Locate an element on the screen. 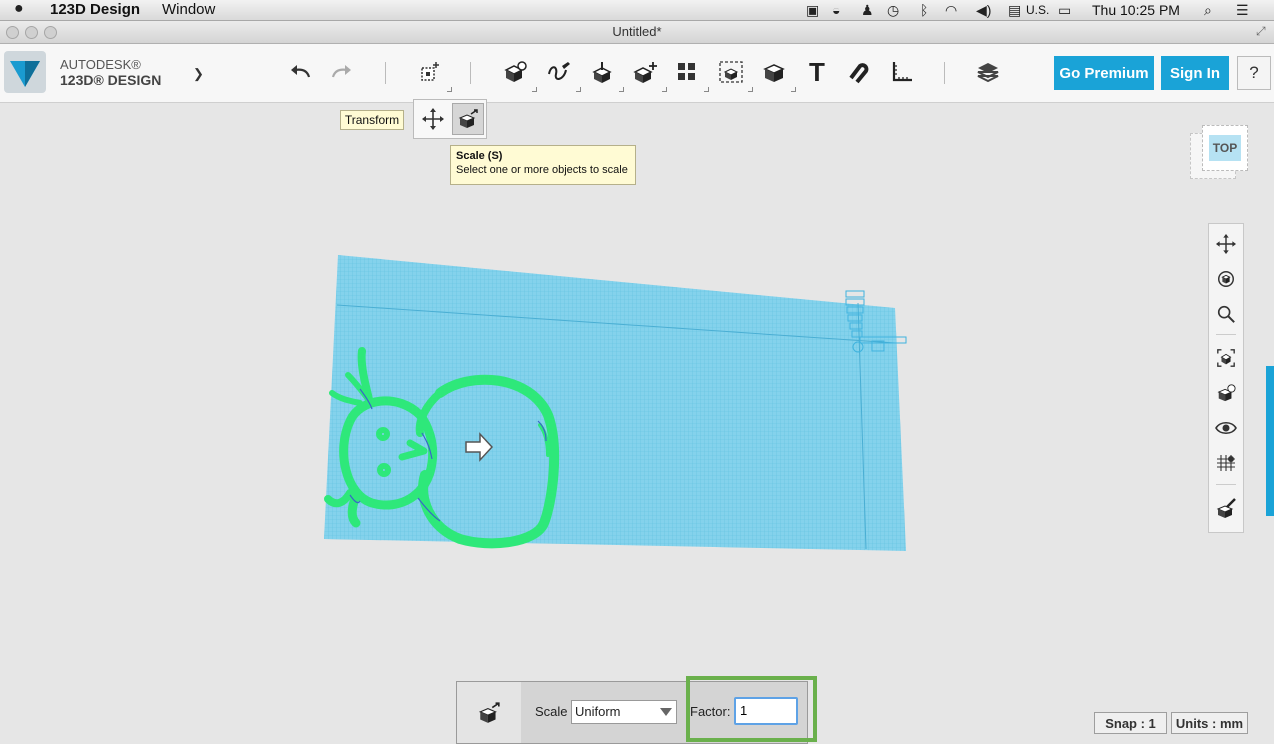 This screenshot has height=744, width=1274. modify-tool-button is located at coordinates (648, 74).